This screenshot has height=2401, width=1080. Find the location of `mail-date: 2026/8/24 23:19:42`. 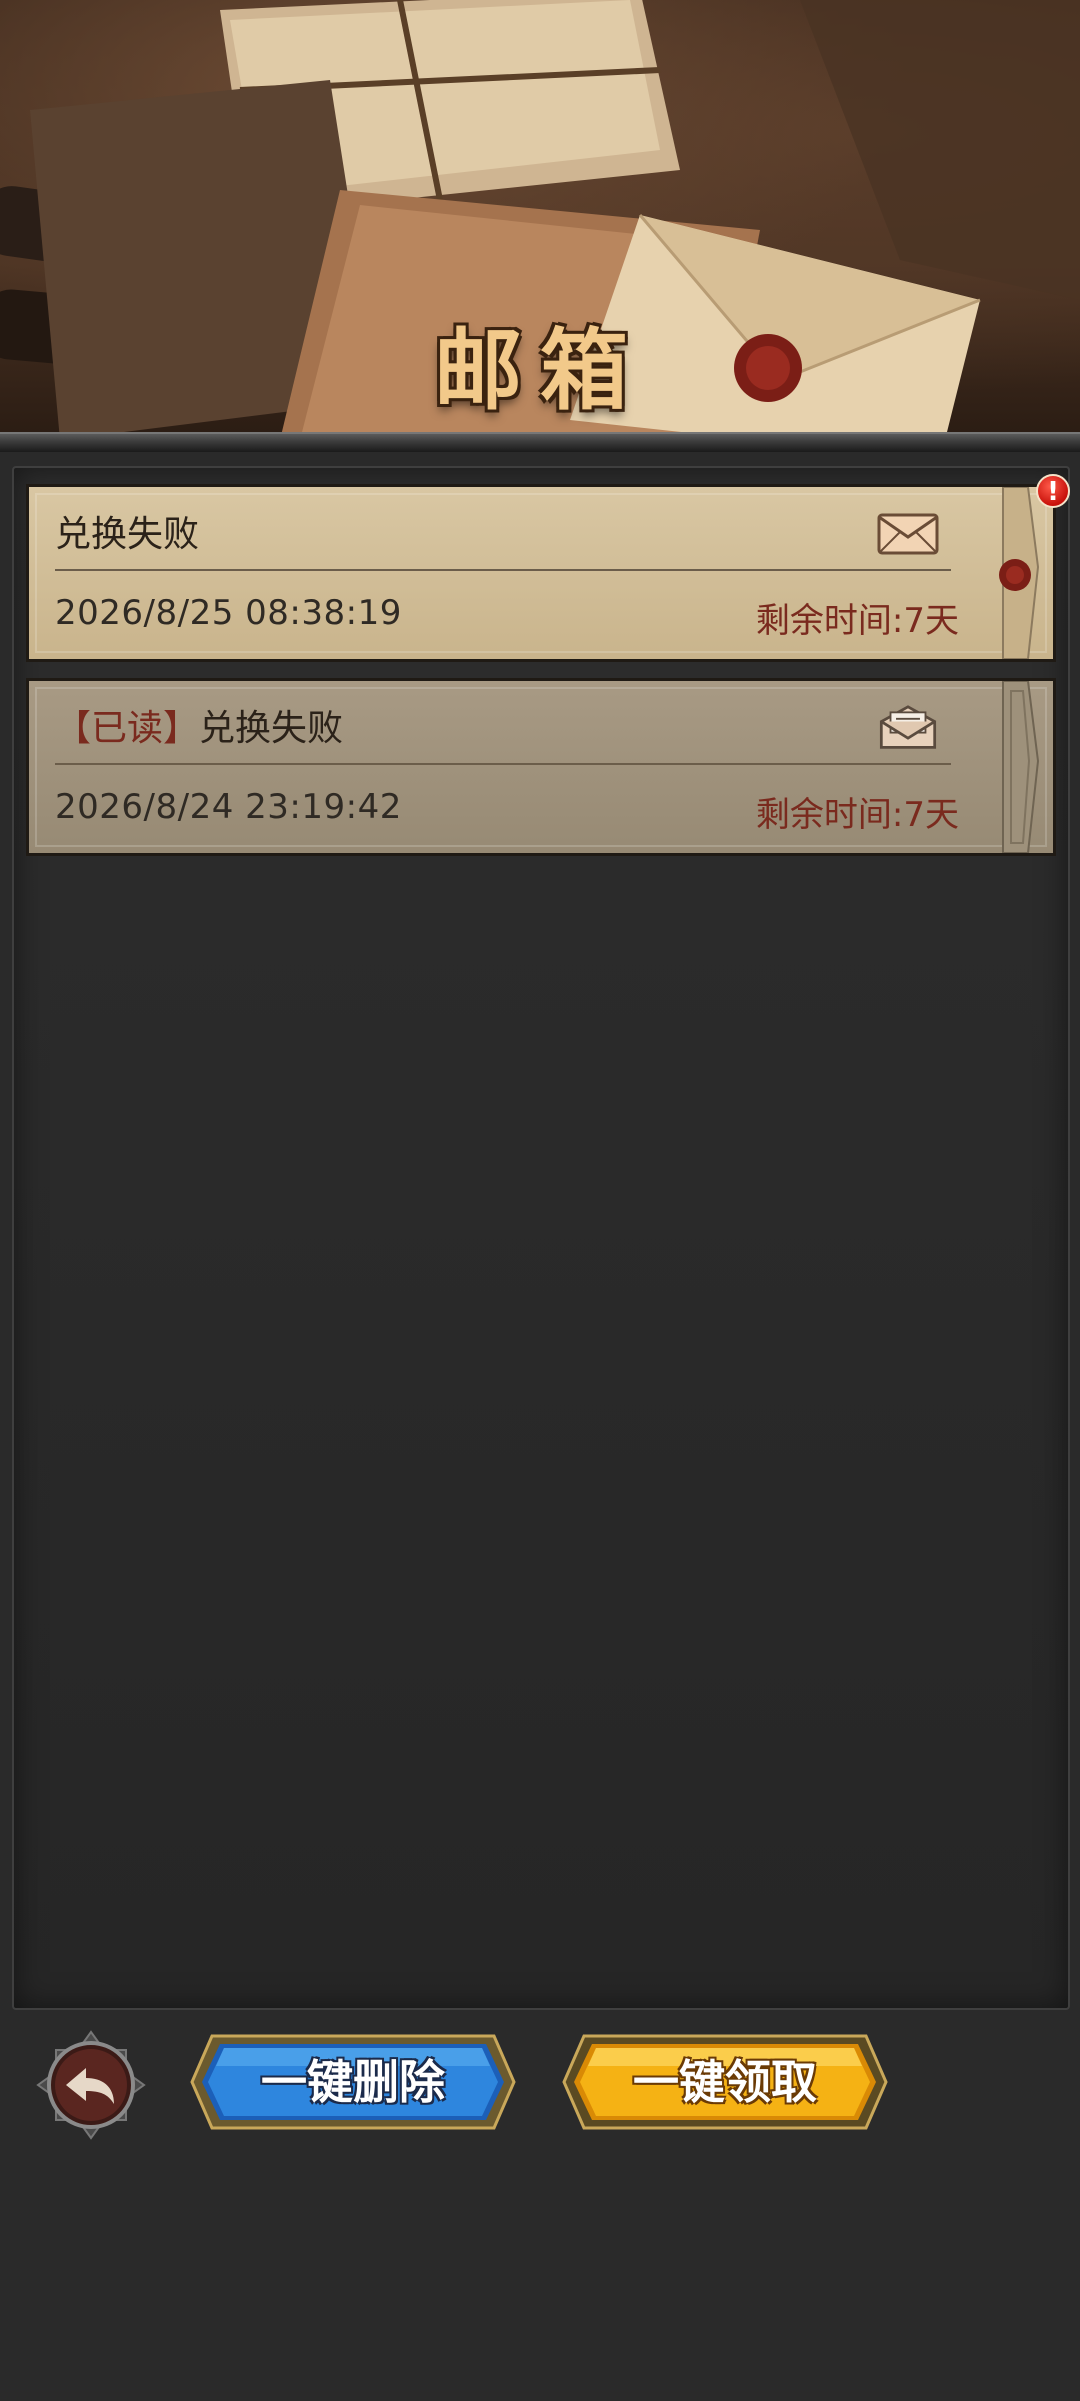

mail-date: 2026/8/24 23:19:42 is located at coordinates (228, 807).